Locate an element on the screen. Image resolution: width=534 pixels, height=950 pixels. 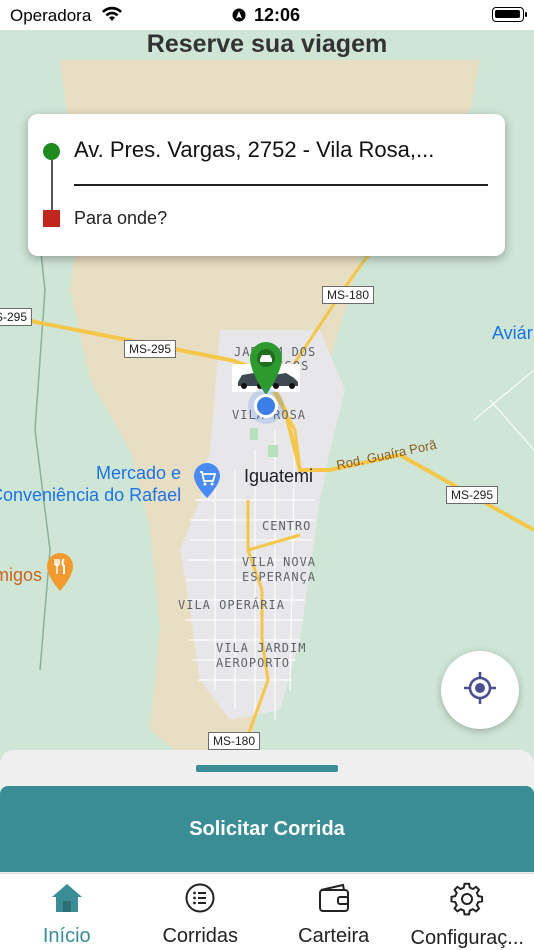
district-label: ESPERANÇA is located at coordinates (279, 577).